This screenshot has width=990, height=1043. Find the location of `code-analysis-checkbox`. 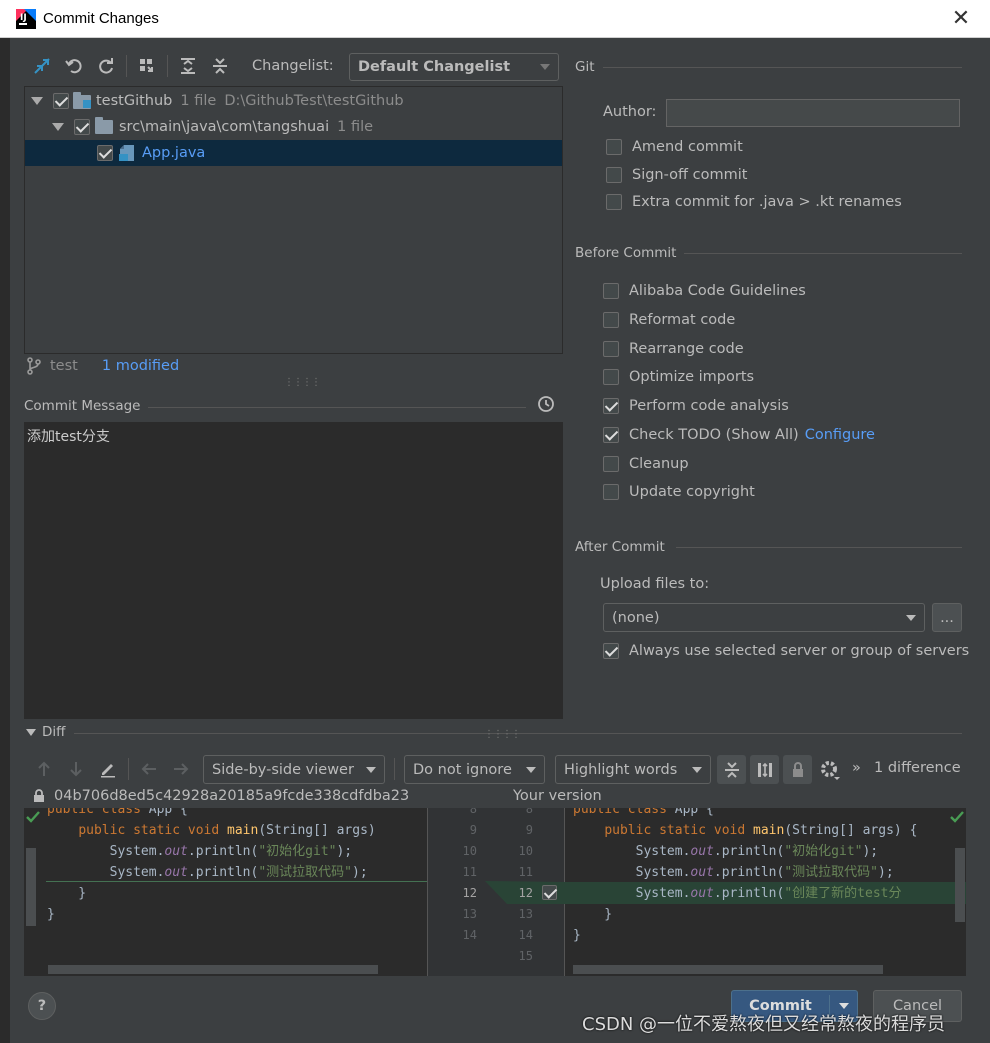

code-analysis-checkbox is located at coordinates (611, 406).